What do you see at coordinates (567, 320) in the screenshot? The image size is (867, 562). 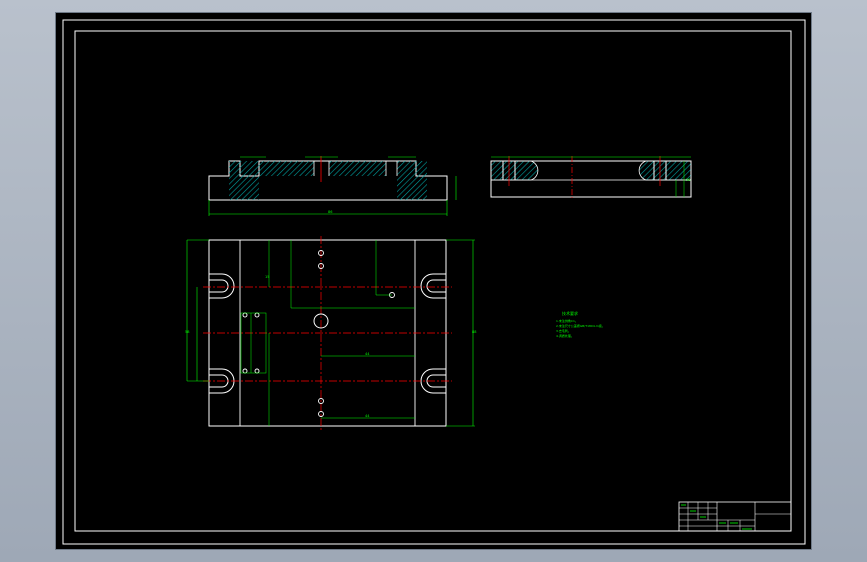 I see `note-line-1: 1.未注倒角C1。` at bounding box center [567, 320].